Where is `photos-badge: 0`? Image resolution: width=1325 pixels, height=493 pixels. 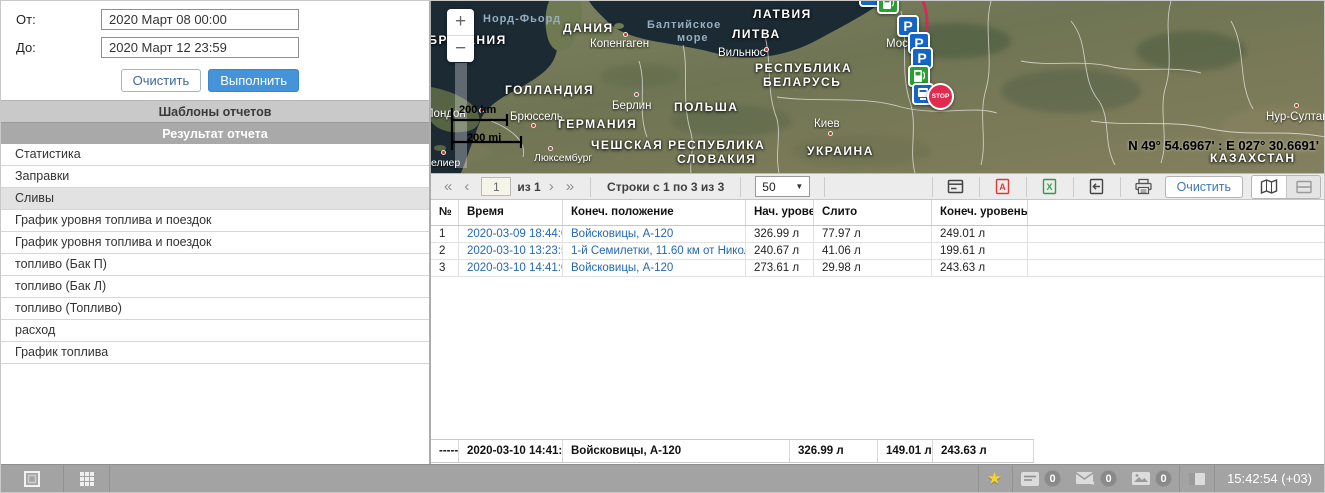
photos-badge: 0 is located at coordinates (1152, 478).